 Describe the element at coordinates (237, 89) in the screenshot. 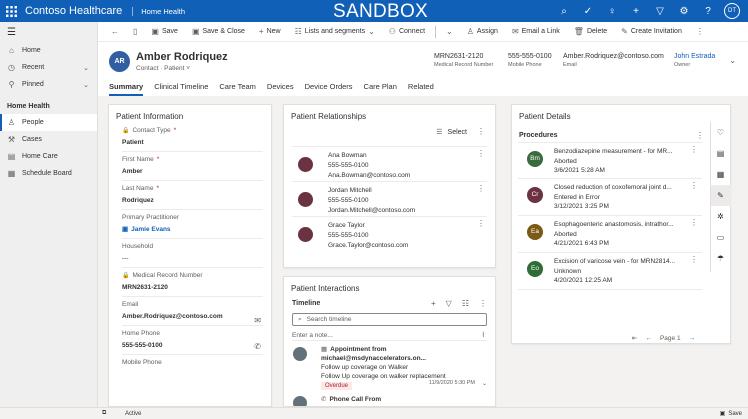

I see `tab-care-team: Care Team` at that location.